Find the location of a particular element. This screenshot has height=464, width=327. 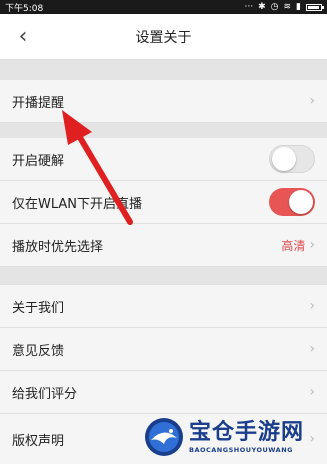

status-icons: ··· ✱ ◷ ≋ ▮ is located at coordinates (284, 7).